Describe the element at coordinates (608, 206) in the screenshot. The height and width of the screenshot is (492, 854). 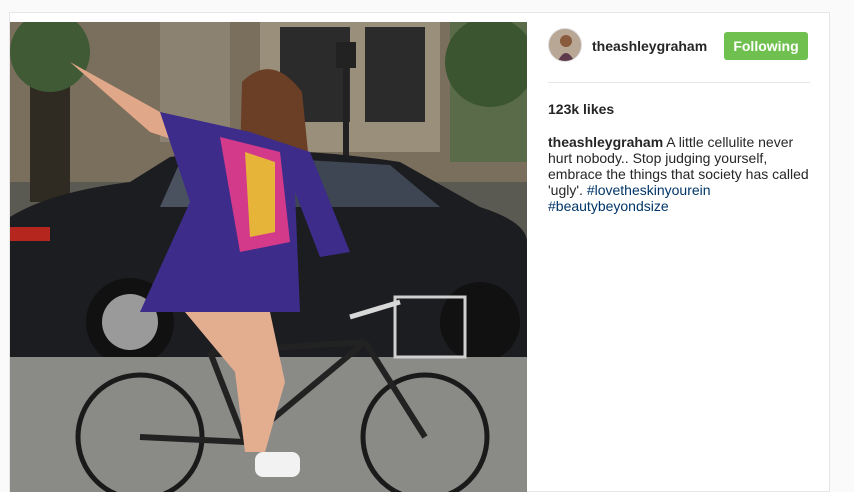
I see `hashtag-link: #beautybeyondsize` at that location.